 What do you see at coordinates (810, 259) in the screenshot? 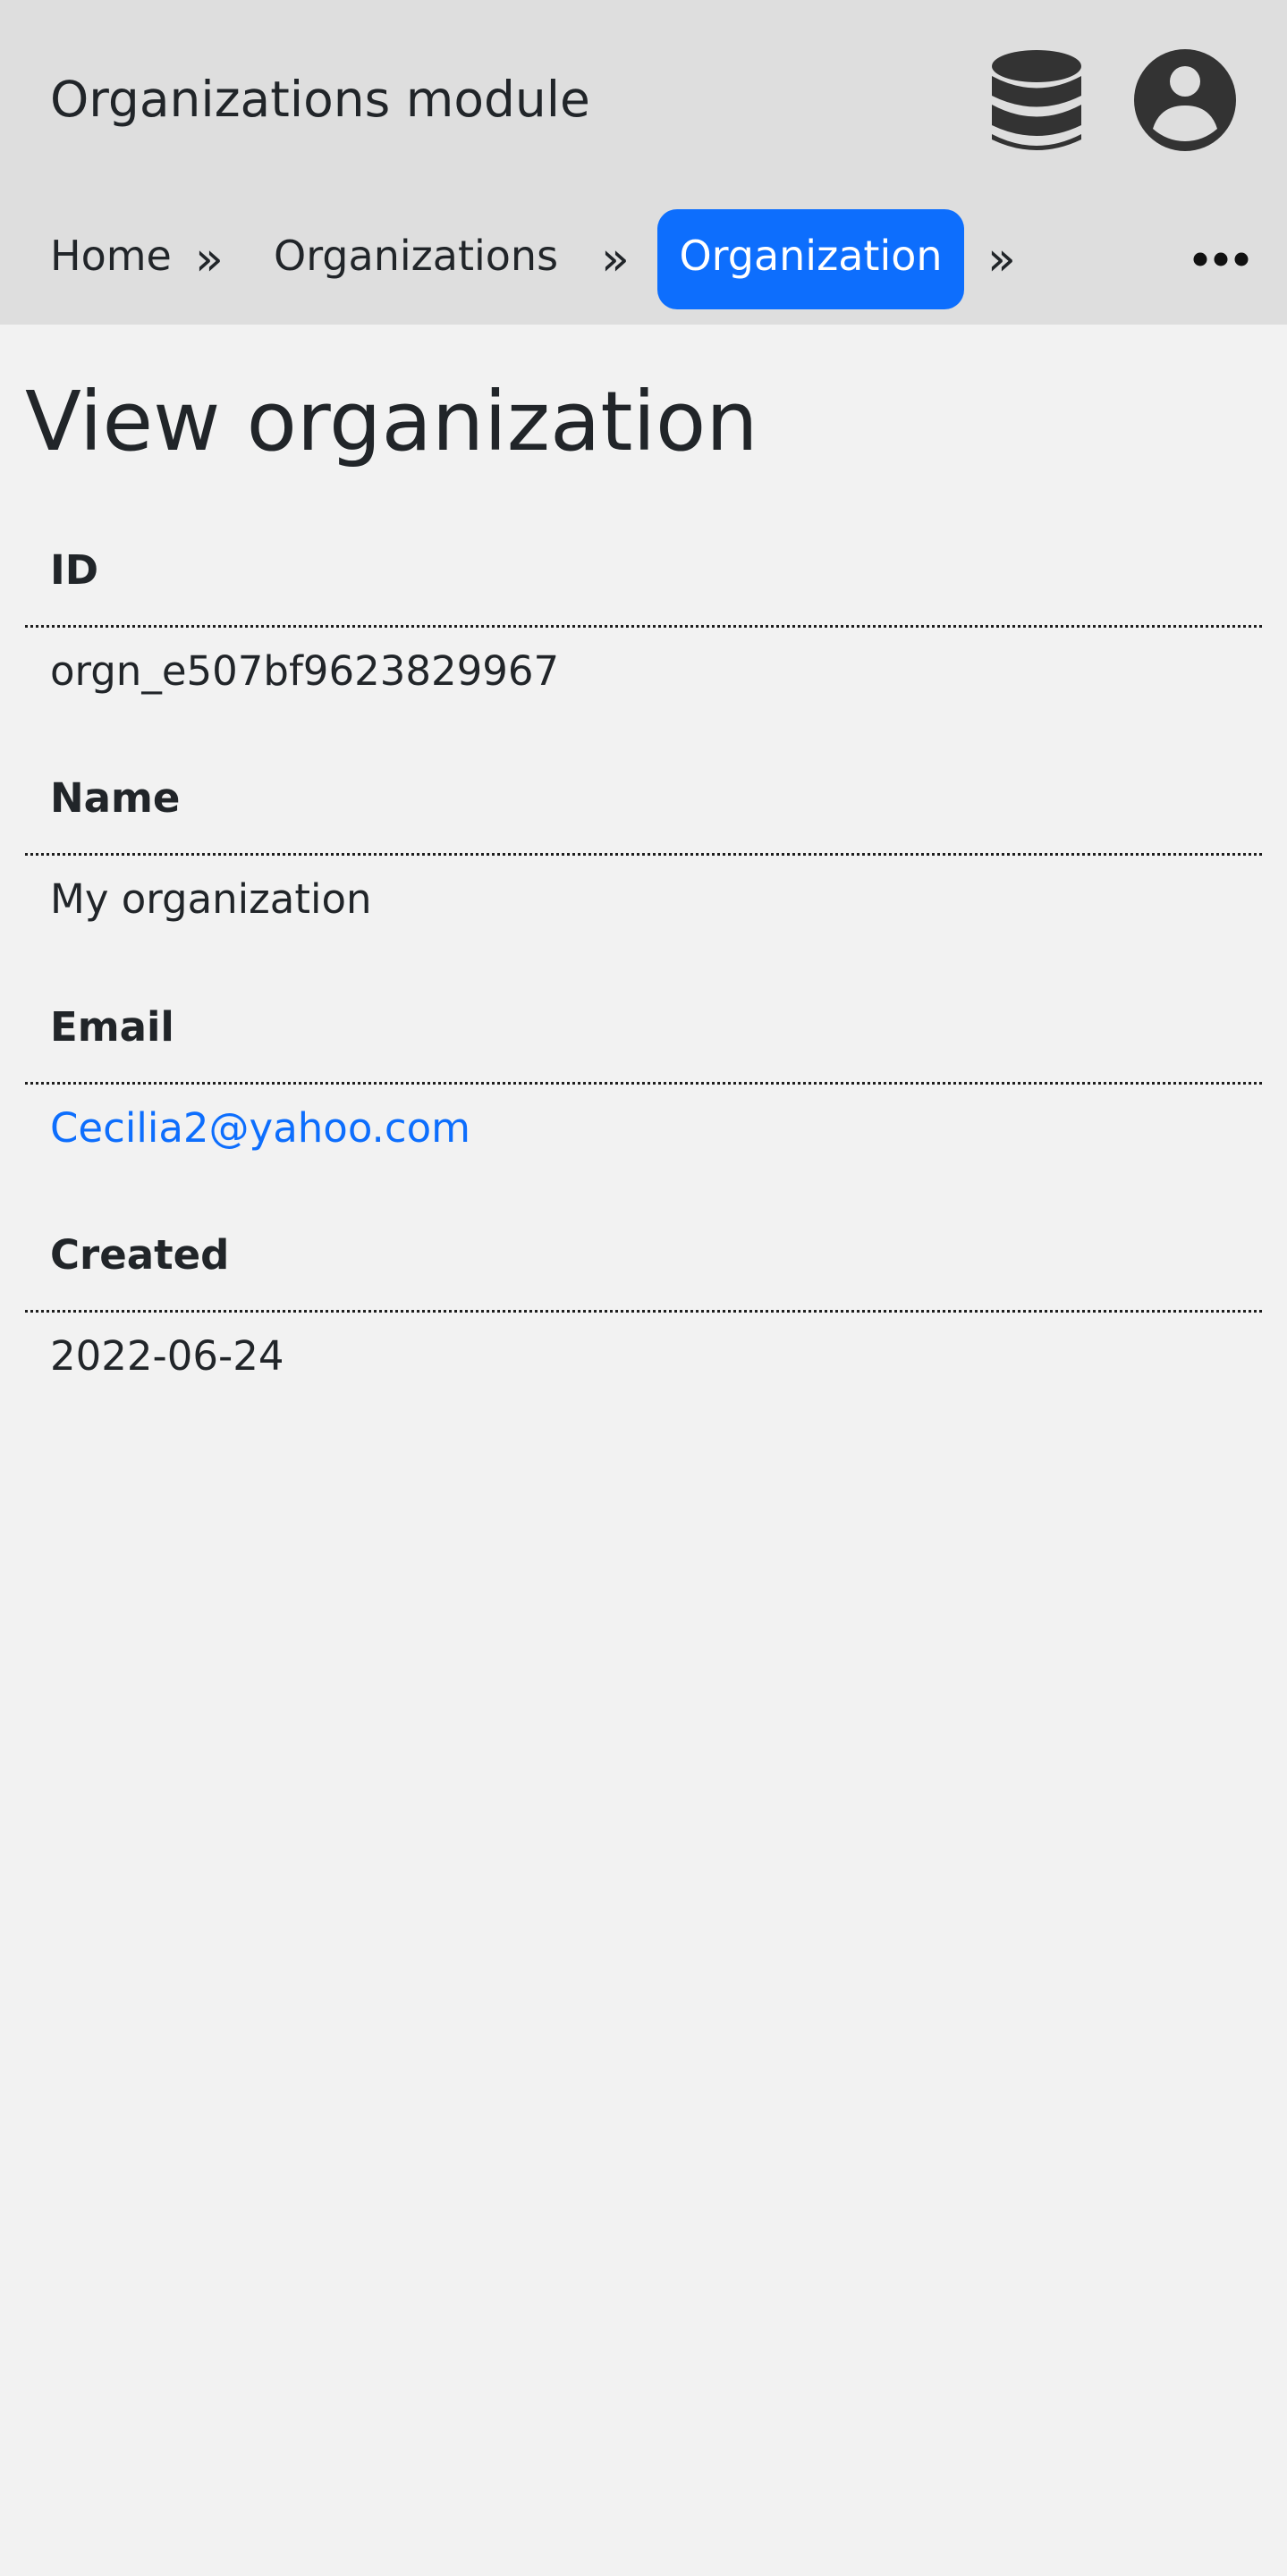
I see `breadcrumb-organization-active: Organization` at bounding box center [810, 259].